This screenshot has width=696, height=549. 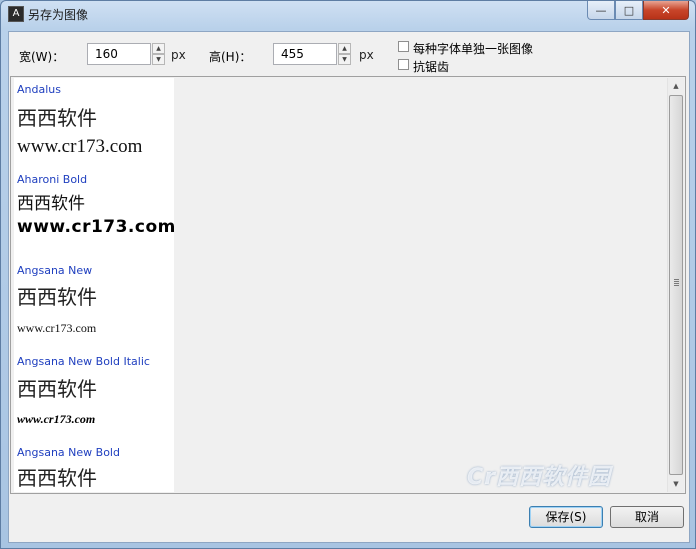 What do you see at coordinates (349, 520) in the screenshot?
I see `dialog-button-bar: 保存(S) 取消` at bounding box center [349, 520].